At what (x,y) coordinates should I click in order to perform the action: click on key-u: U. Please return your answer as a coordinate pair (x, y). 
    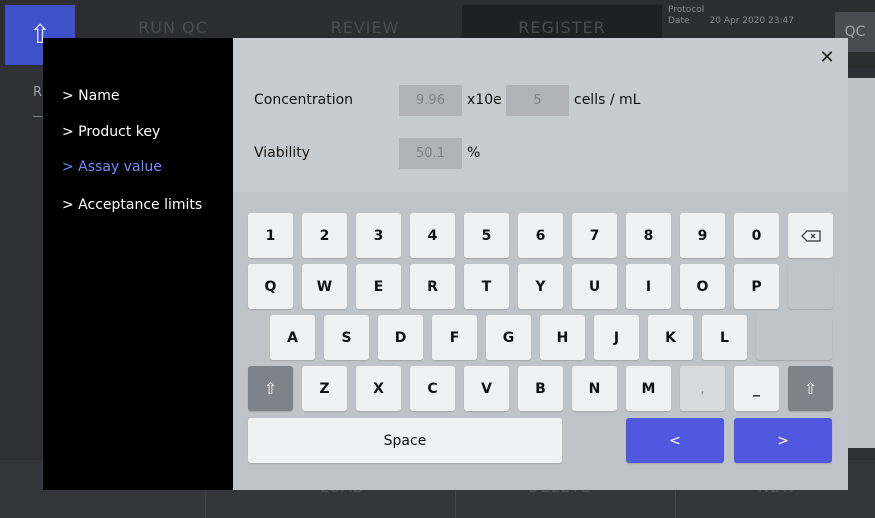
    Looking at the image, I should click on (594, 286).